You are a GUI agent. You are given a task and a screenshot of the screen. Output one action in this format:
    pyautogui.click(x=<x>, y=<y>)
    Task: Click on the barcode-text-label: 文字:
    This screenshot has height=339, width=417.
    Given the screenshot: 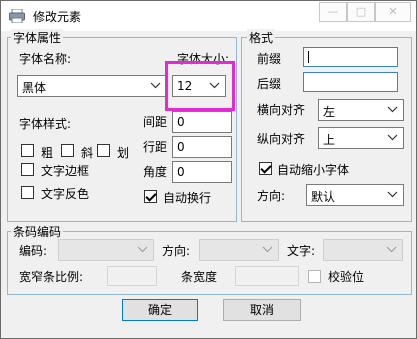 What is the action you would take?
    pyautogui.click(x=301, y=251)
    